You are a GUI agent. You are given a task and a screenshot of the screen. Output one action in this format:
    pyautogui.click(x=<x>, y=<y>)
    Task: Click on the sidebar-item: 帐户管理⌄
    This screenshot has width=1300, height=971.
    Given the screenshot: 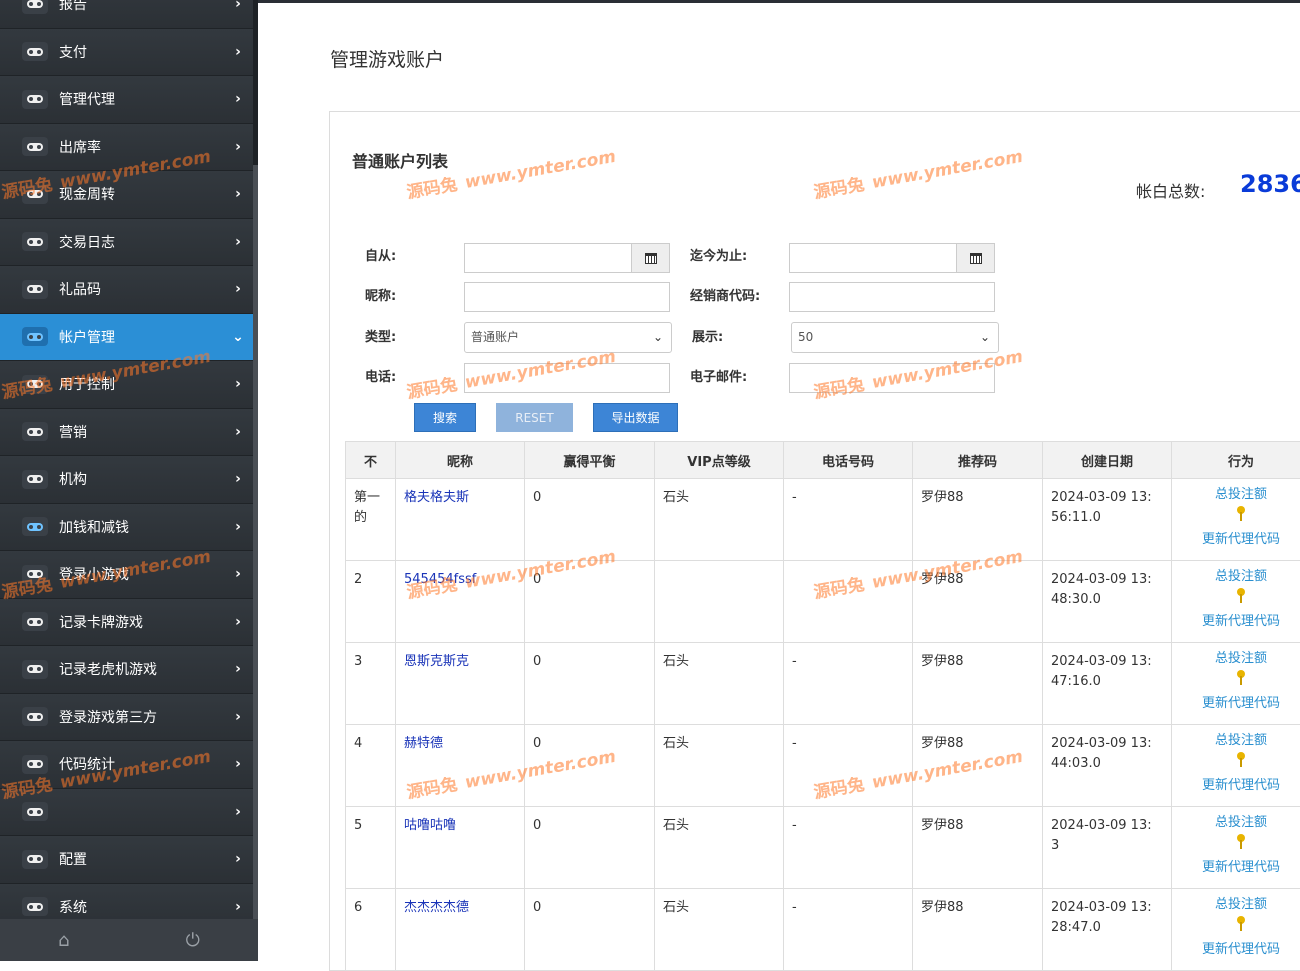 What is the action you would take?
    pyautogui.click(x=126, y=338)
    